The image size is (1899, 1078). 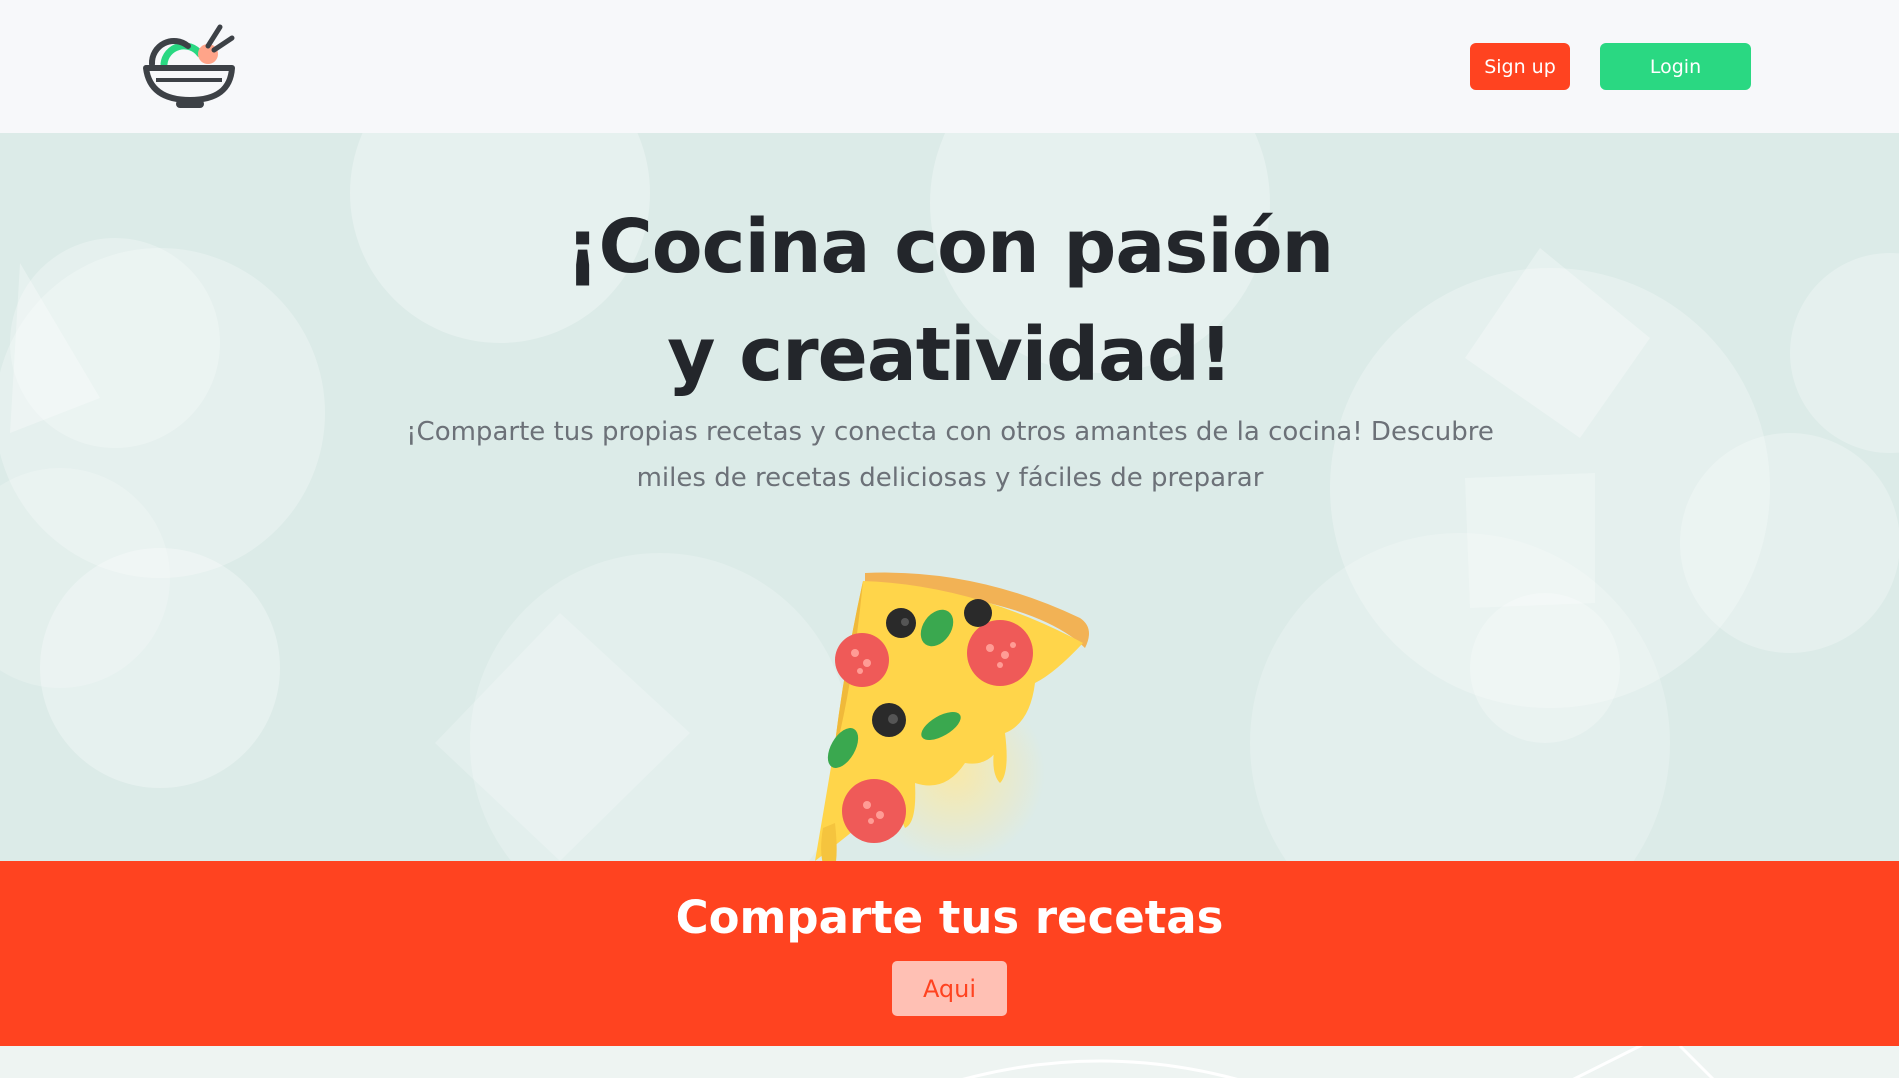 I want to click on pizza-slice-illustration, so click(x=952, y=716).